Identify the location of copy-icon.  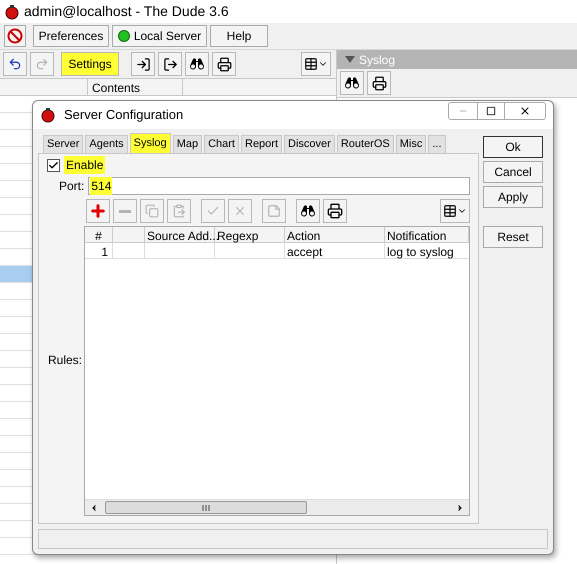
(152, 211).